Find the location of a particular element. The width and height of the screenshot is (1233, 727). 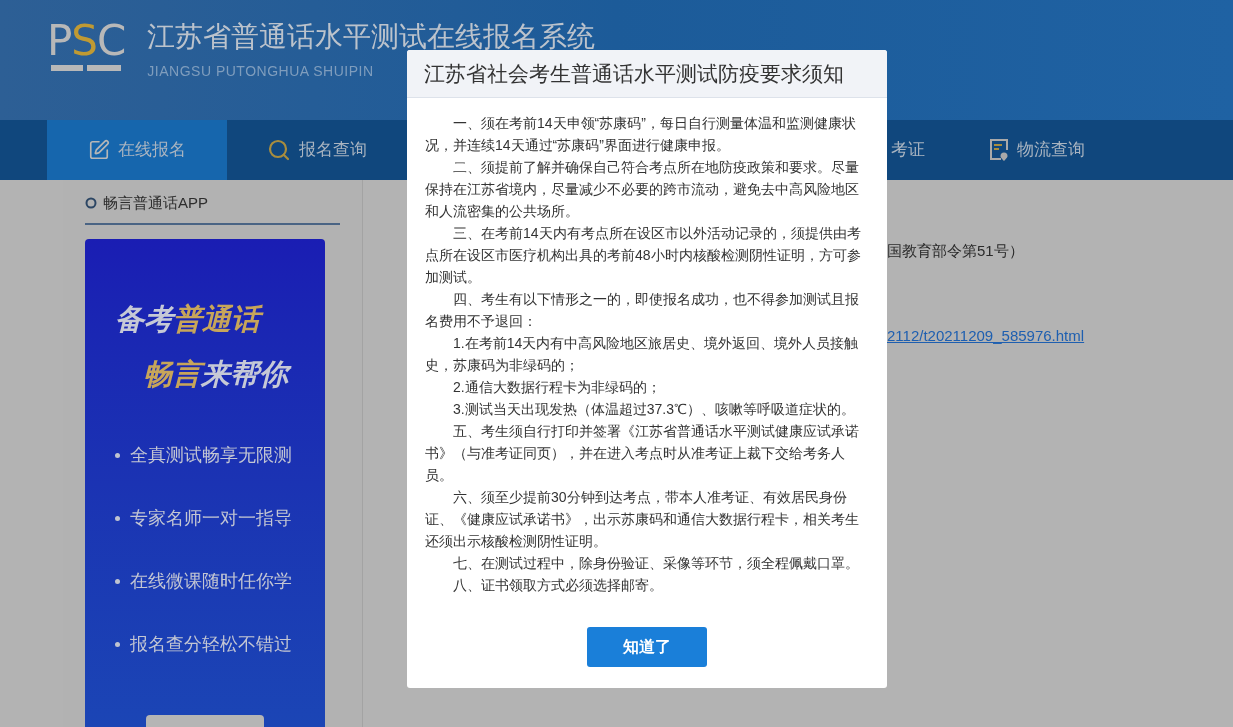

site-title: 江苏省普通话水平测试在线报名系统 is located at coordinates (371, 37).